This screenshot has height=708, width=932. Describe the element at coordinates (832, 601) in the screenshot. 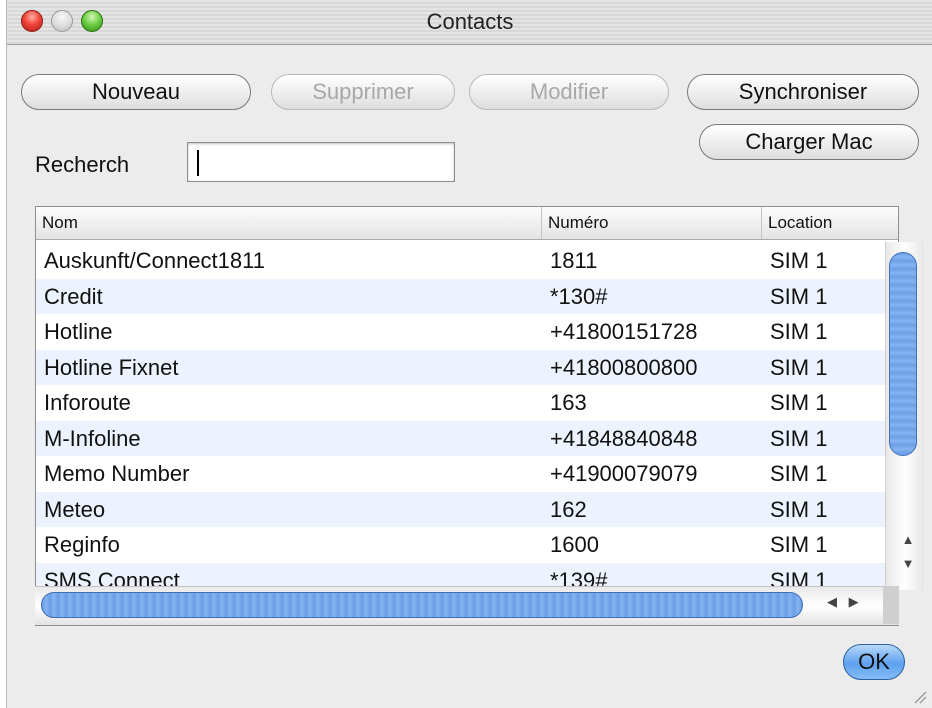

I see `scroll-left-arrow-icon: ◀` at that location.